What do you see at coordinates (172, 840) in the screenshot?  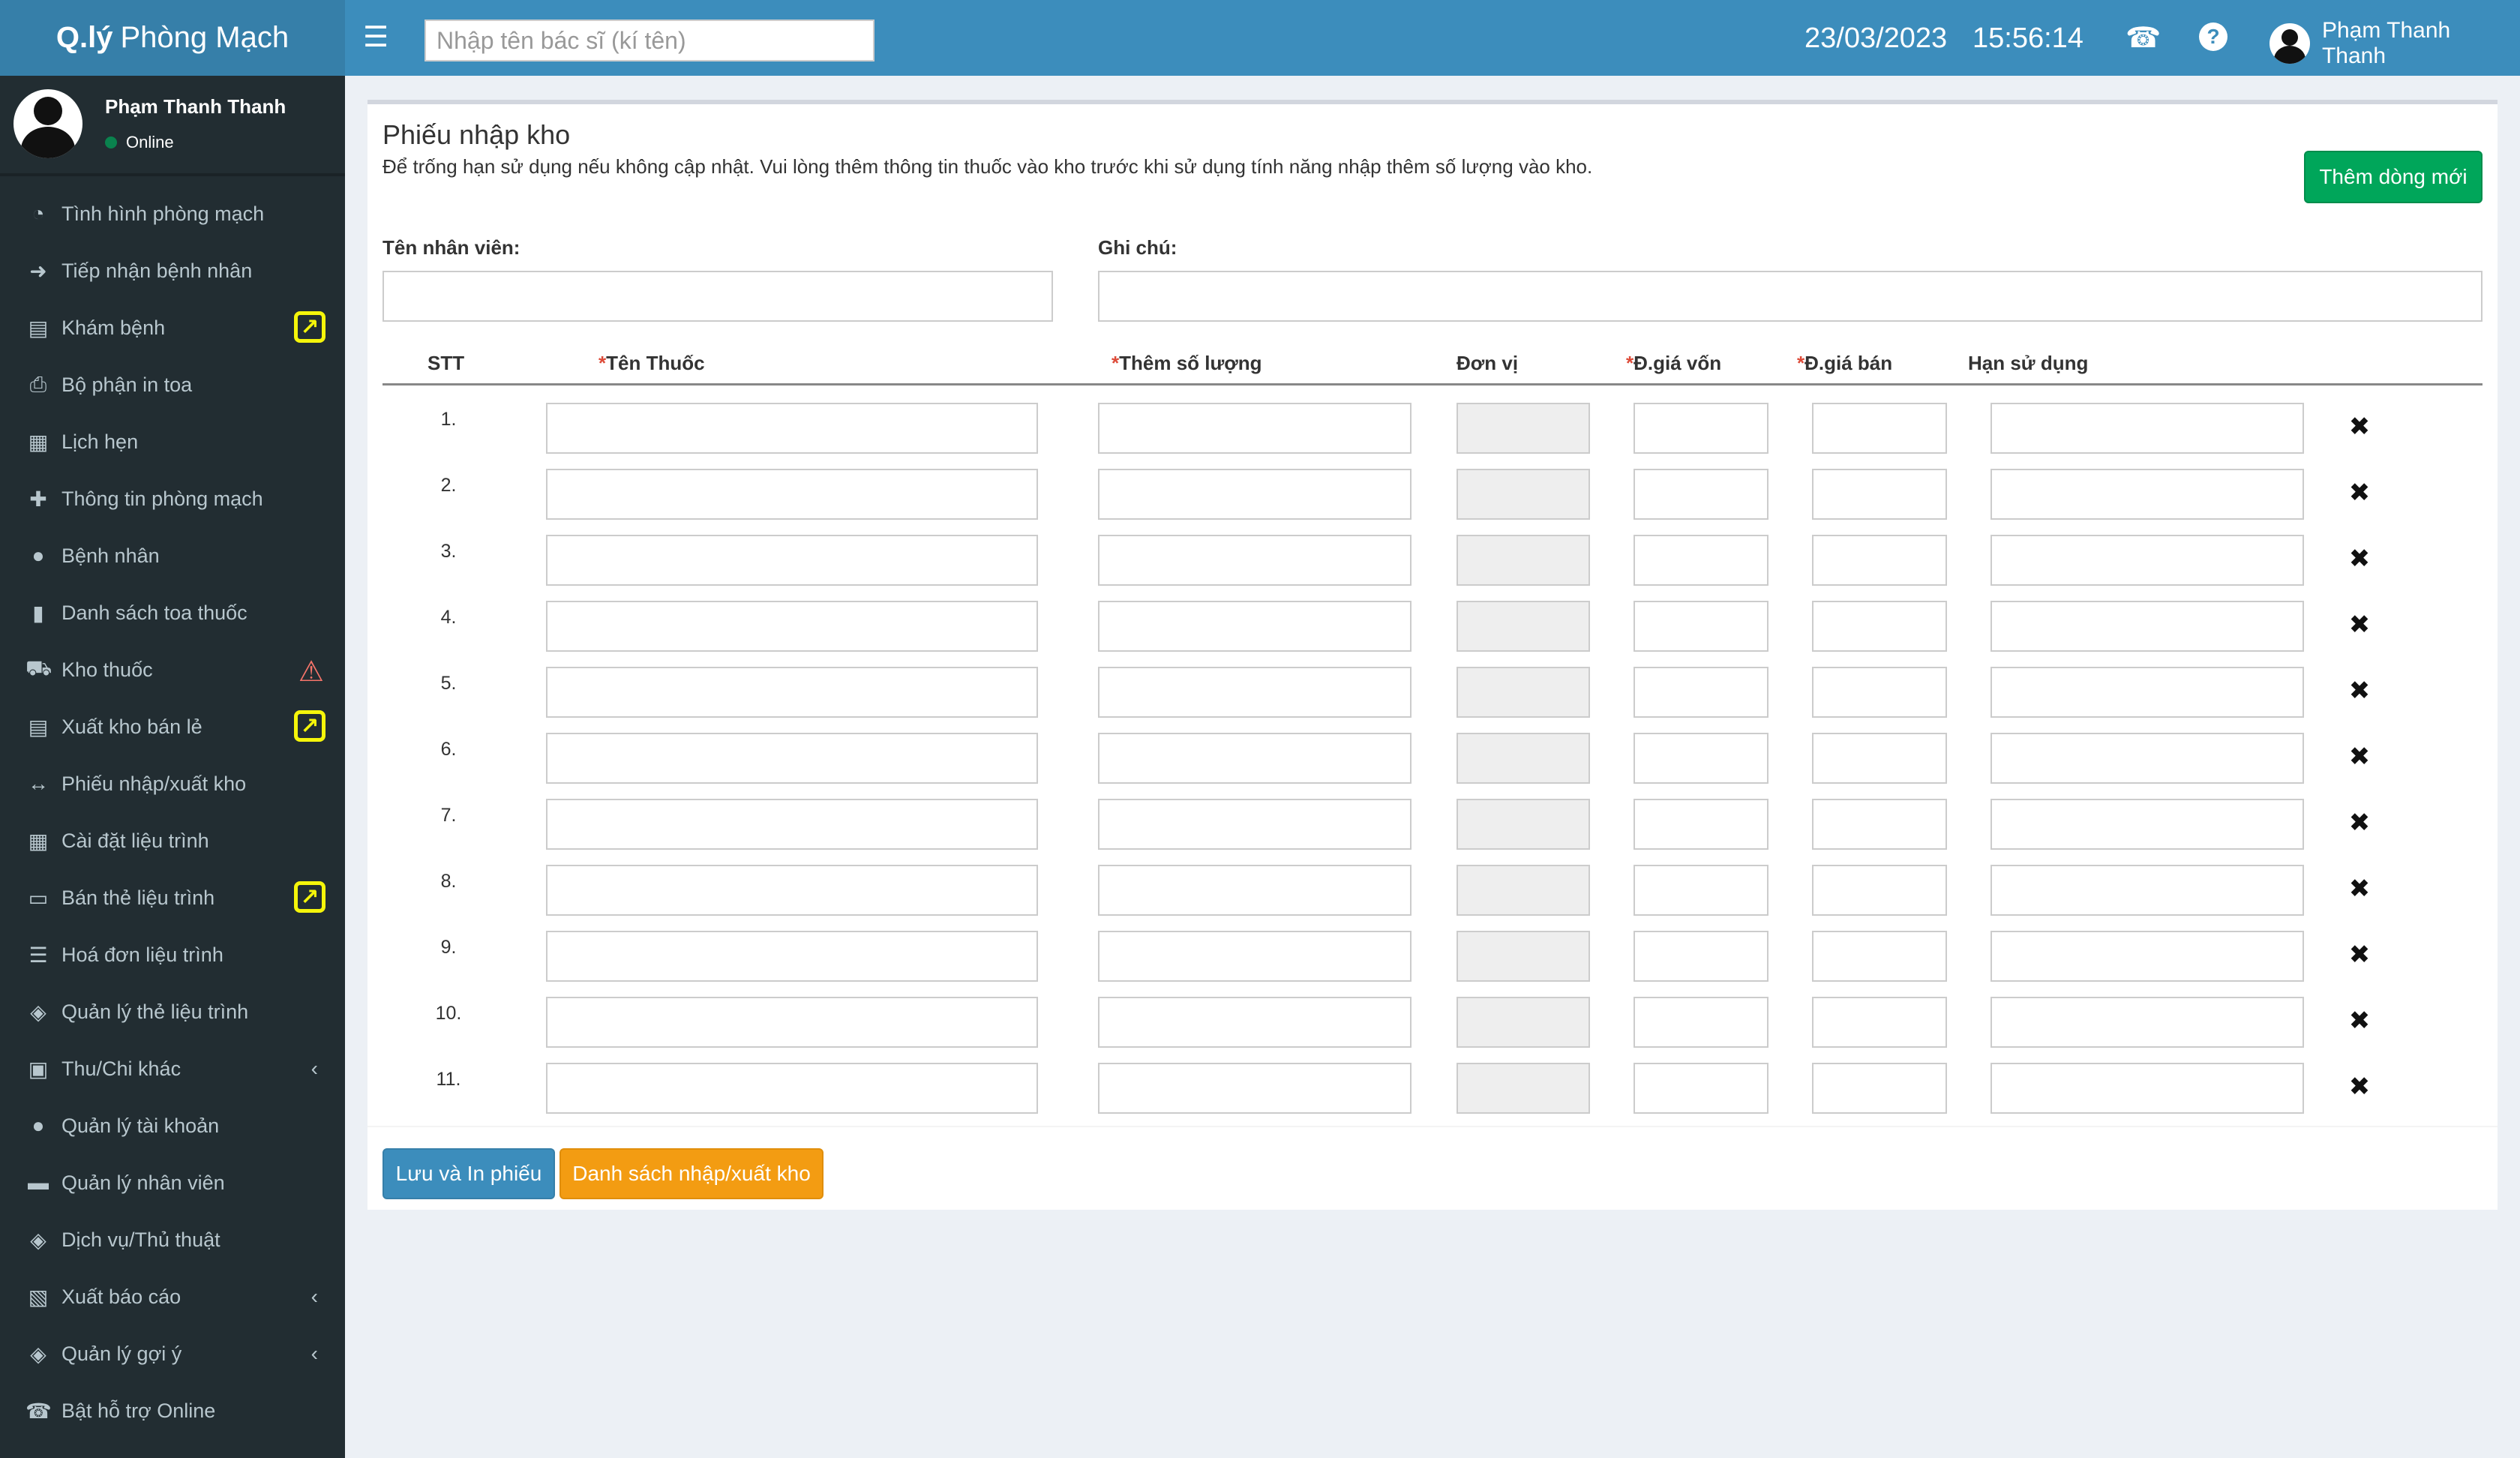 I see `sidebar-item-treatment-settings: ▦ Cài đặt liệu trình` at bounding box center [172, 840].